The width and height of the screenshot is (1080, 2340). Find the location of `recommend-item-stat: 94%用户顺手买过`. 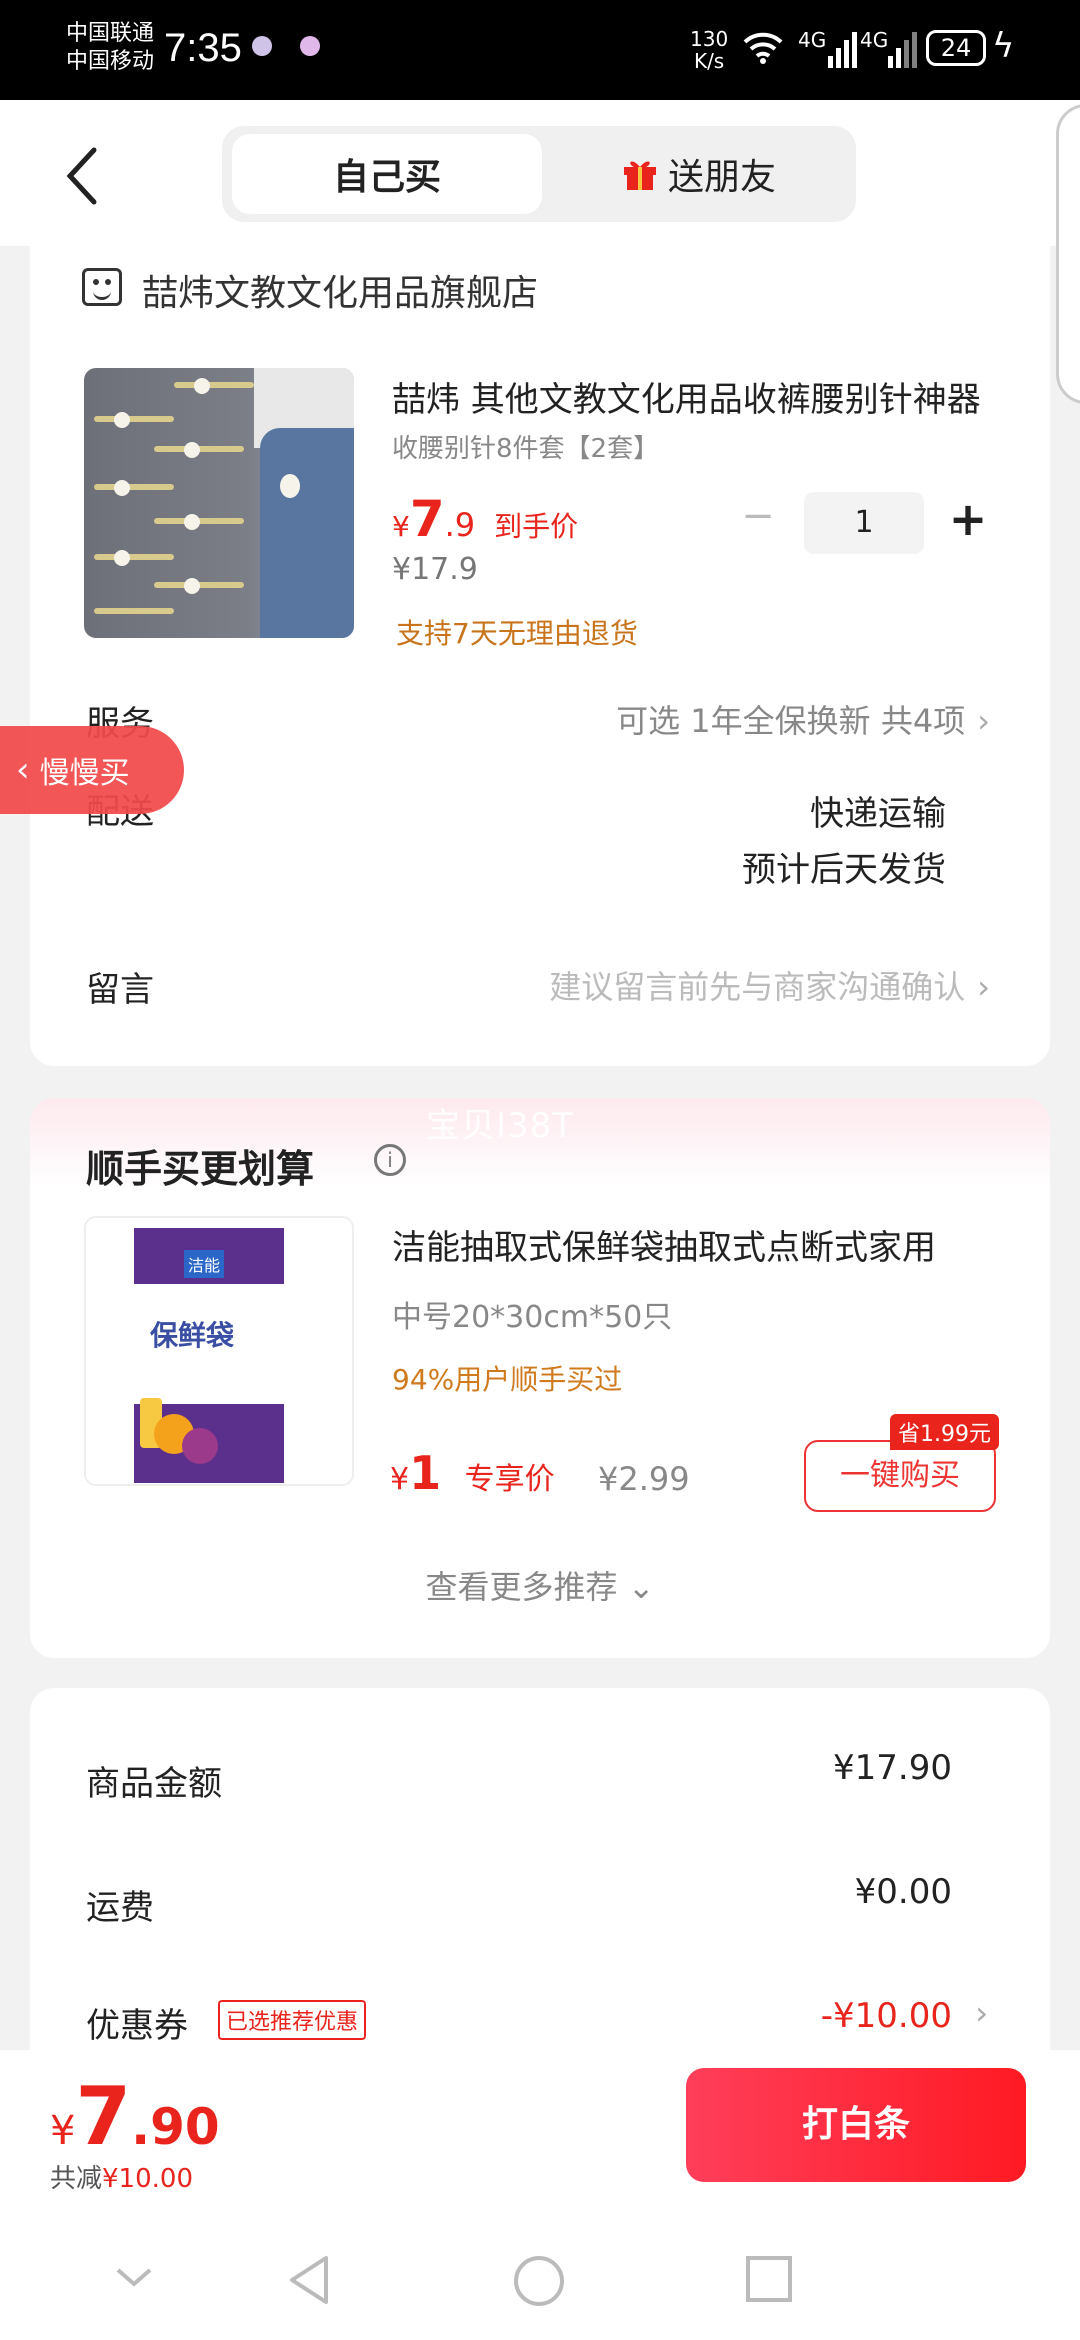

recommend-item-stat: 94%用户顺手买过 is located at coordinates (507, 1379).